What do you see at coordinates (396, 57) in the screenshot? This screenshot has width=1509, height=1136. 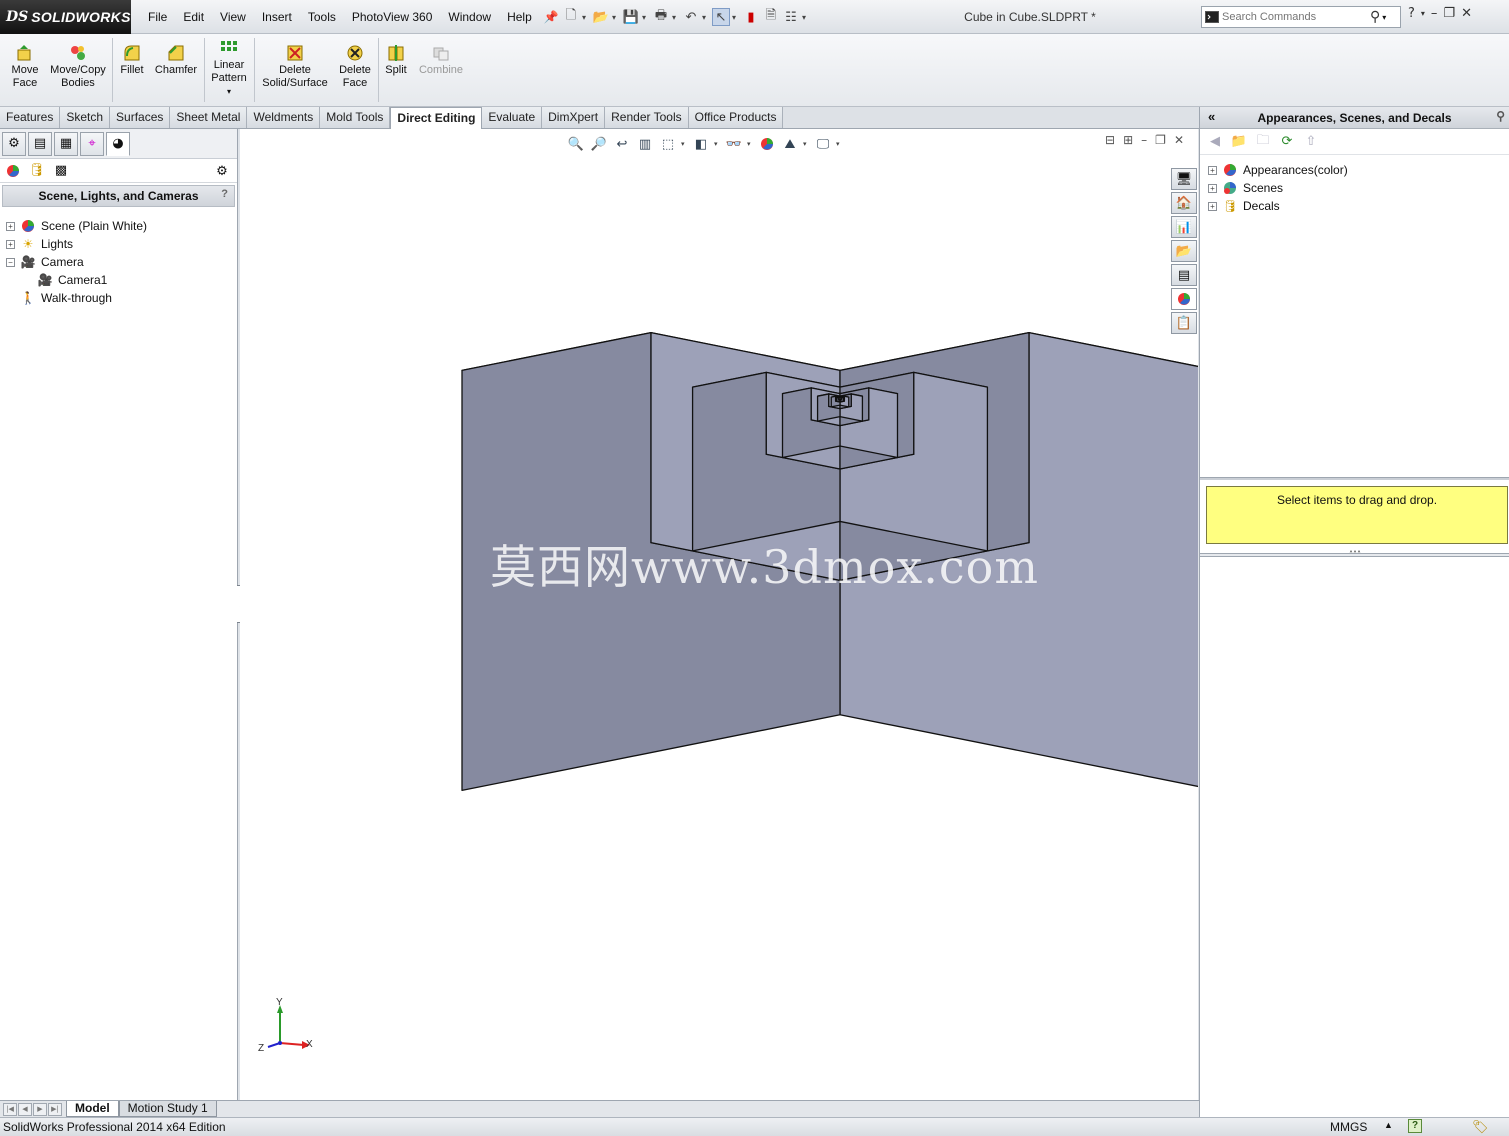 I see `split-button: Split` at bounding box center [396, 57].